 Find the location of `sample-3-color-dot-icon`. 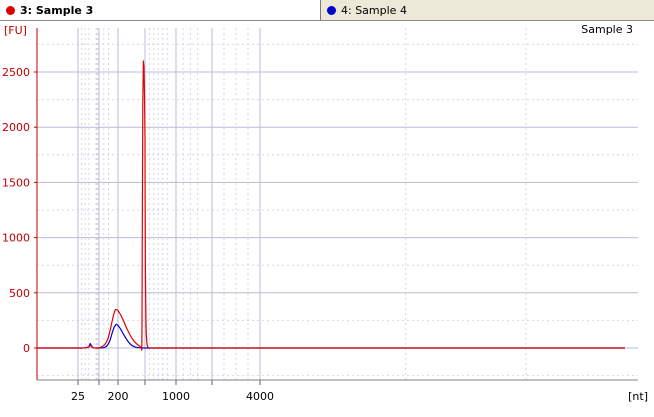

sample-3-color-dot-icon is located at coordinates (10, 10).